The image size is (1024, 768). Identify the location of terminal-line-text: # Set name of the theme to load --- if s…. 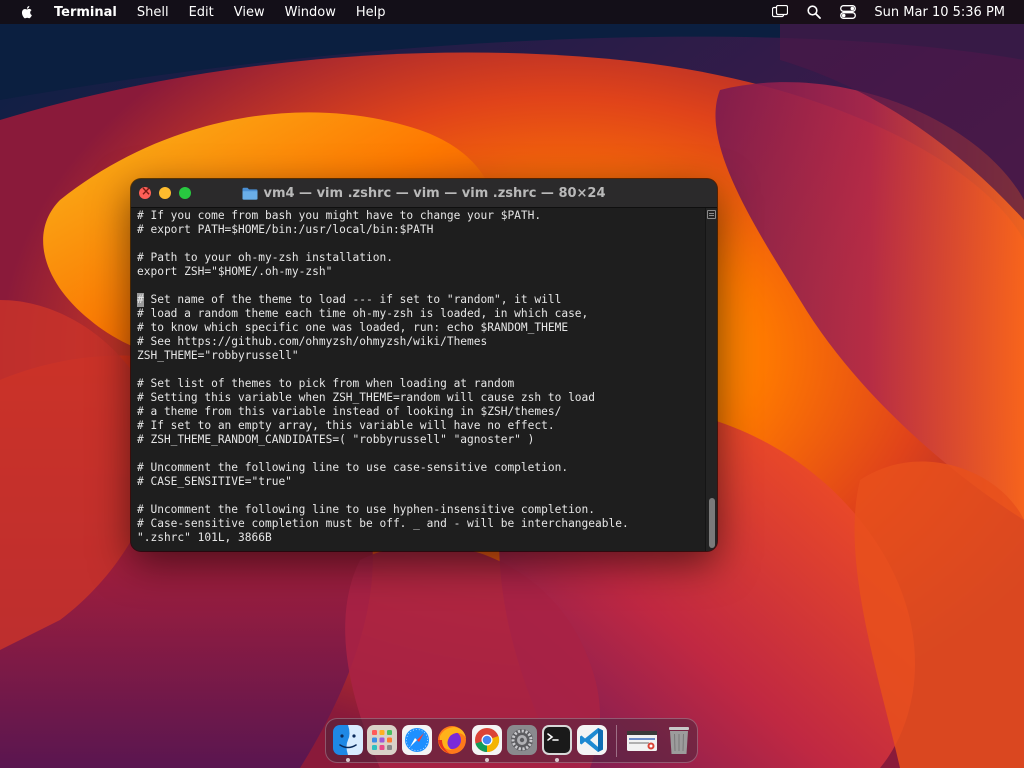
(349, 299).